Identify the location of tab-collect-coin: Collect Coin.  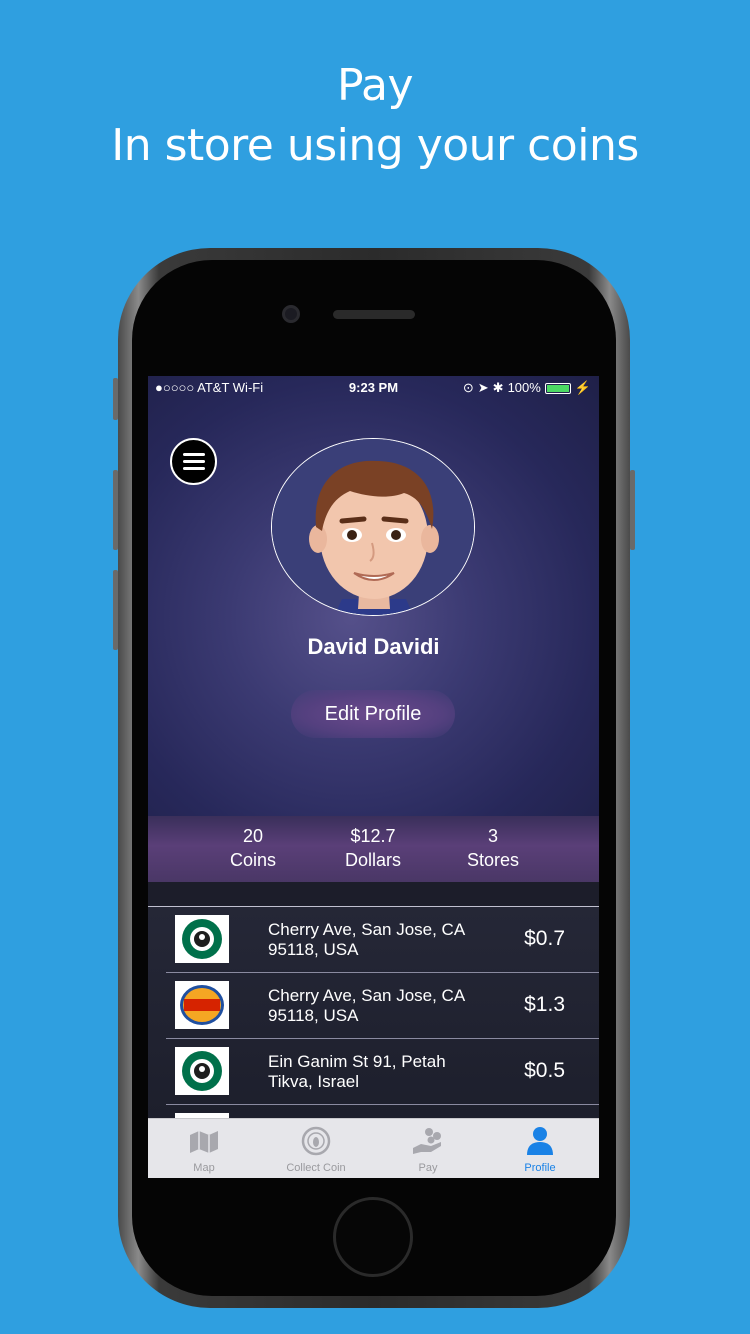
(316, 1148).